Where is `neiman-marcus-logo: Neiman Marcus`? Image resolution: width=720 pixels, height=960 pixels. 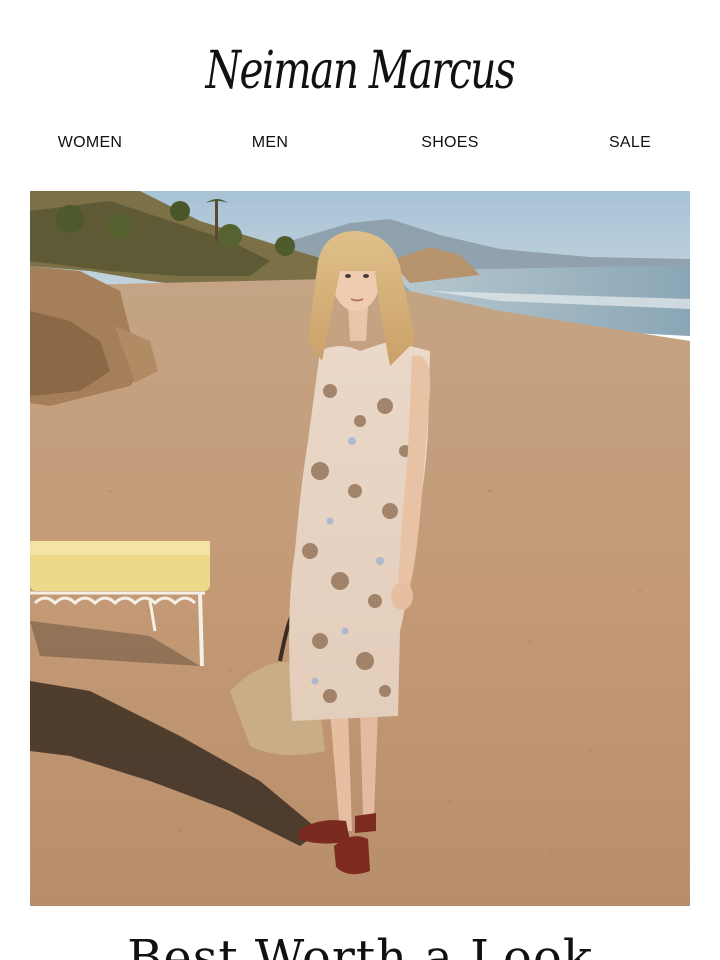
neiman-marcus-logo: Neiman Marcus is located at coordinates (361, 71).